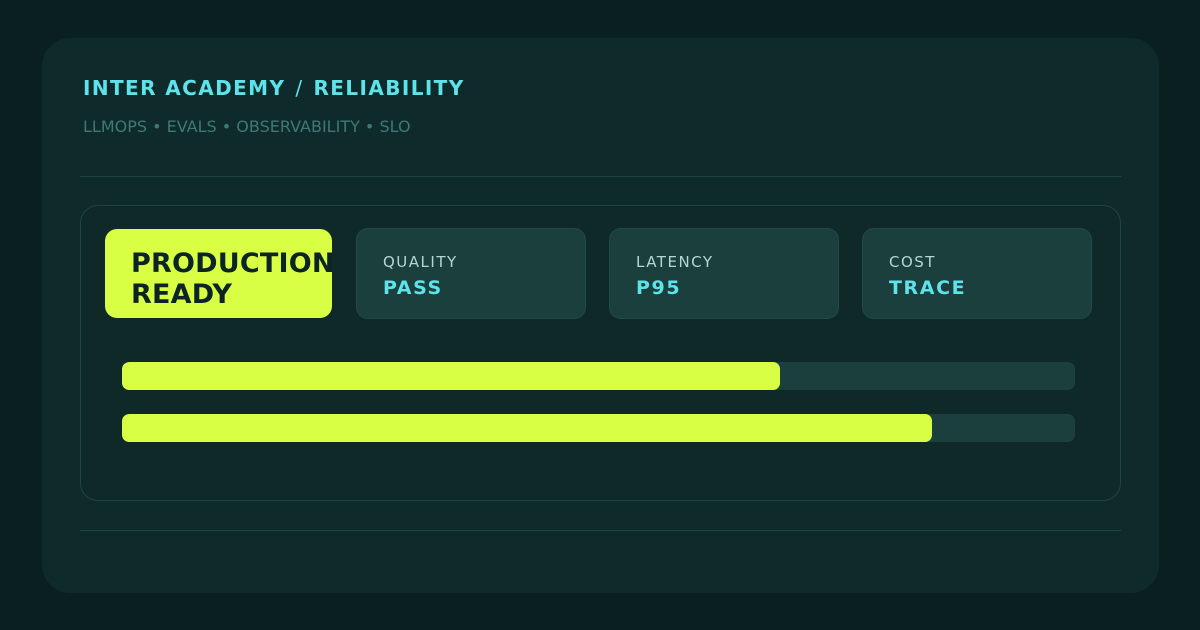 The height and width of the screenshot is (630, 1200). What do you see at coordinates (659, 288) in the screenshot?
I see `tile-latency-value: P95` at bounding box center [659, 288].